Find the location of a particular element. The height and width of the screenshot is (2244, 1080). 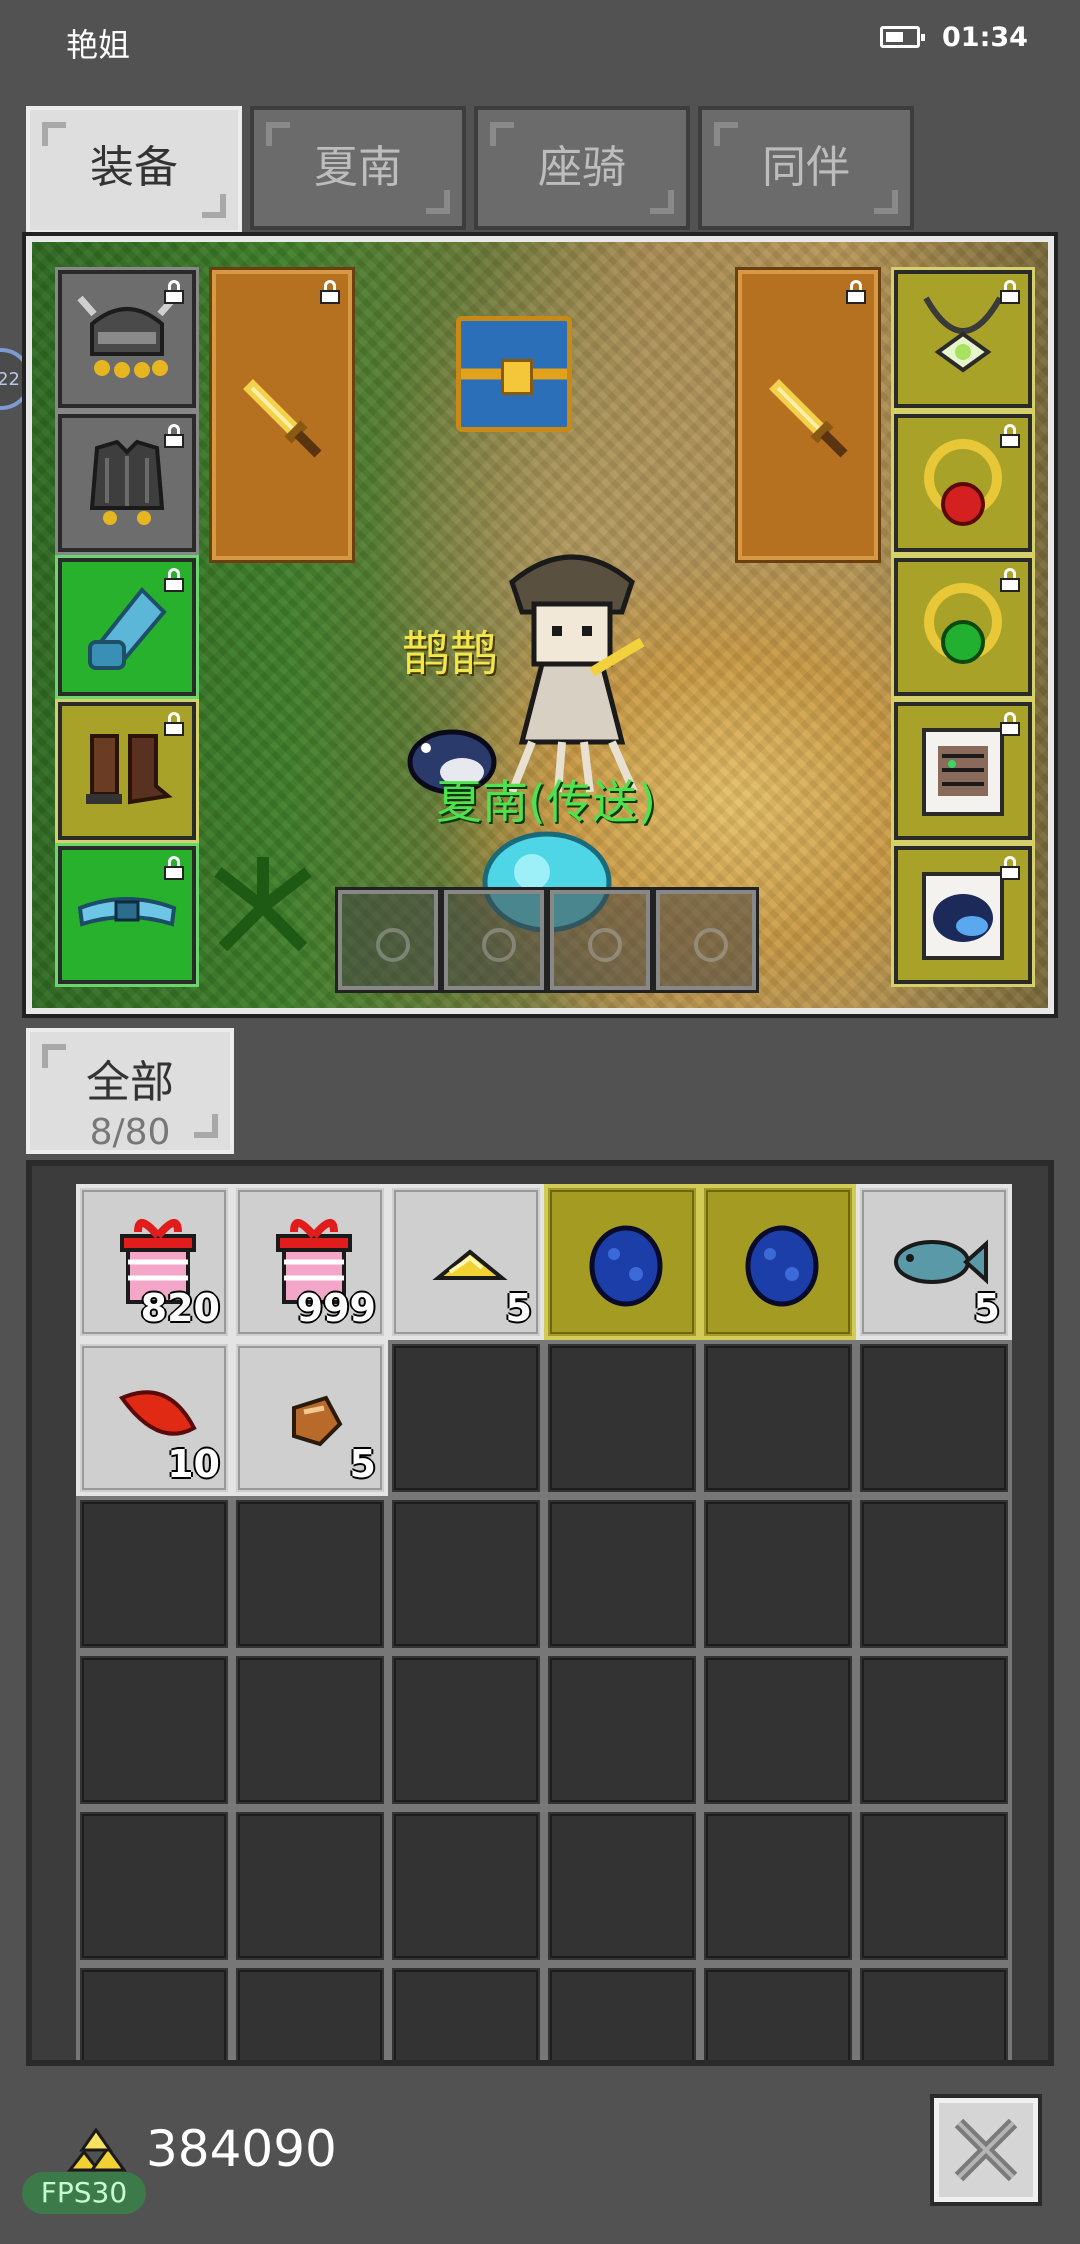

slot-card-tiger is located at coordinates (963, 771).